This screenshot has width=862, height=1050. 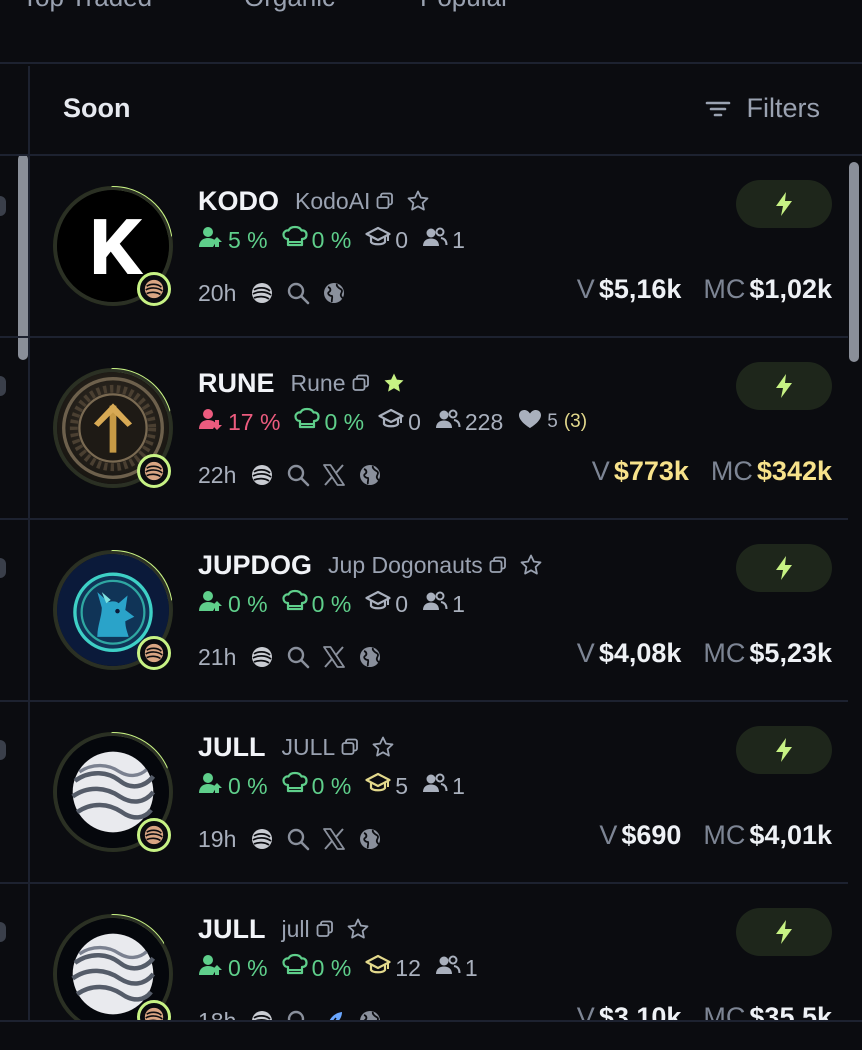 I want to click on right-scrollbar, so click(x=854, y=262).